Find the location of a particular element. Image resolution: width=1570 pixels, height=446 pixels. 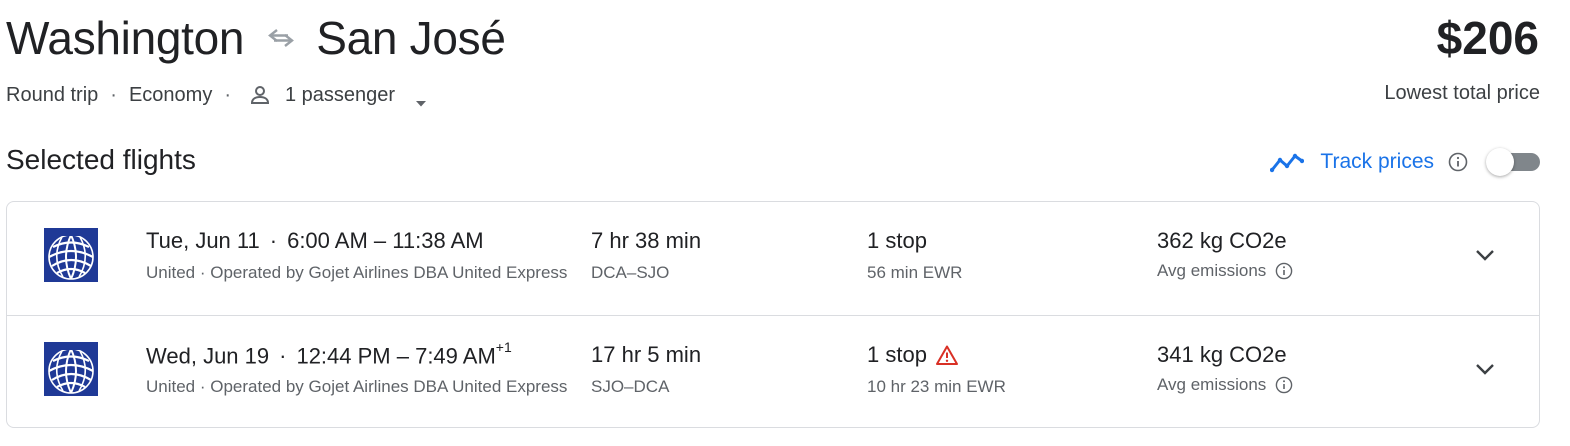

flight-duration: 7 hr 38 min is located at coordinates (646, 240).